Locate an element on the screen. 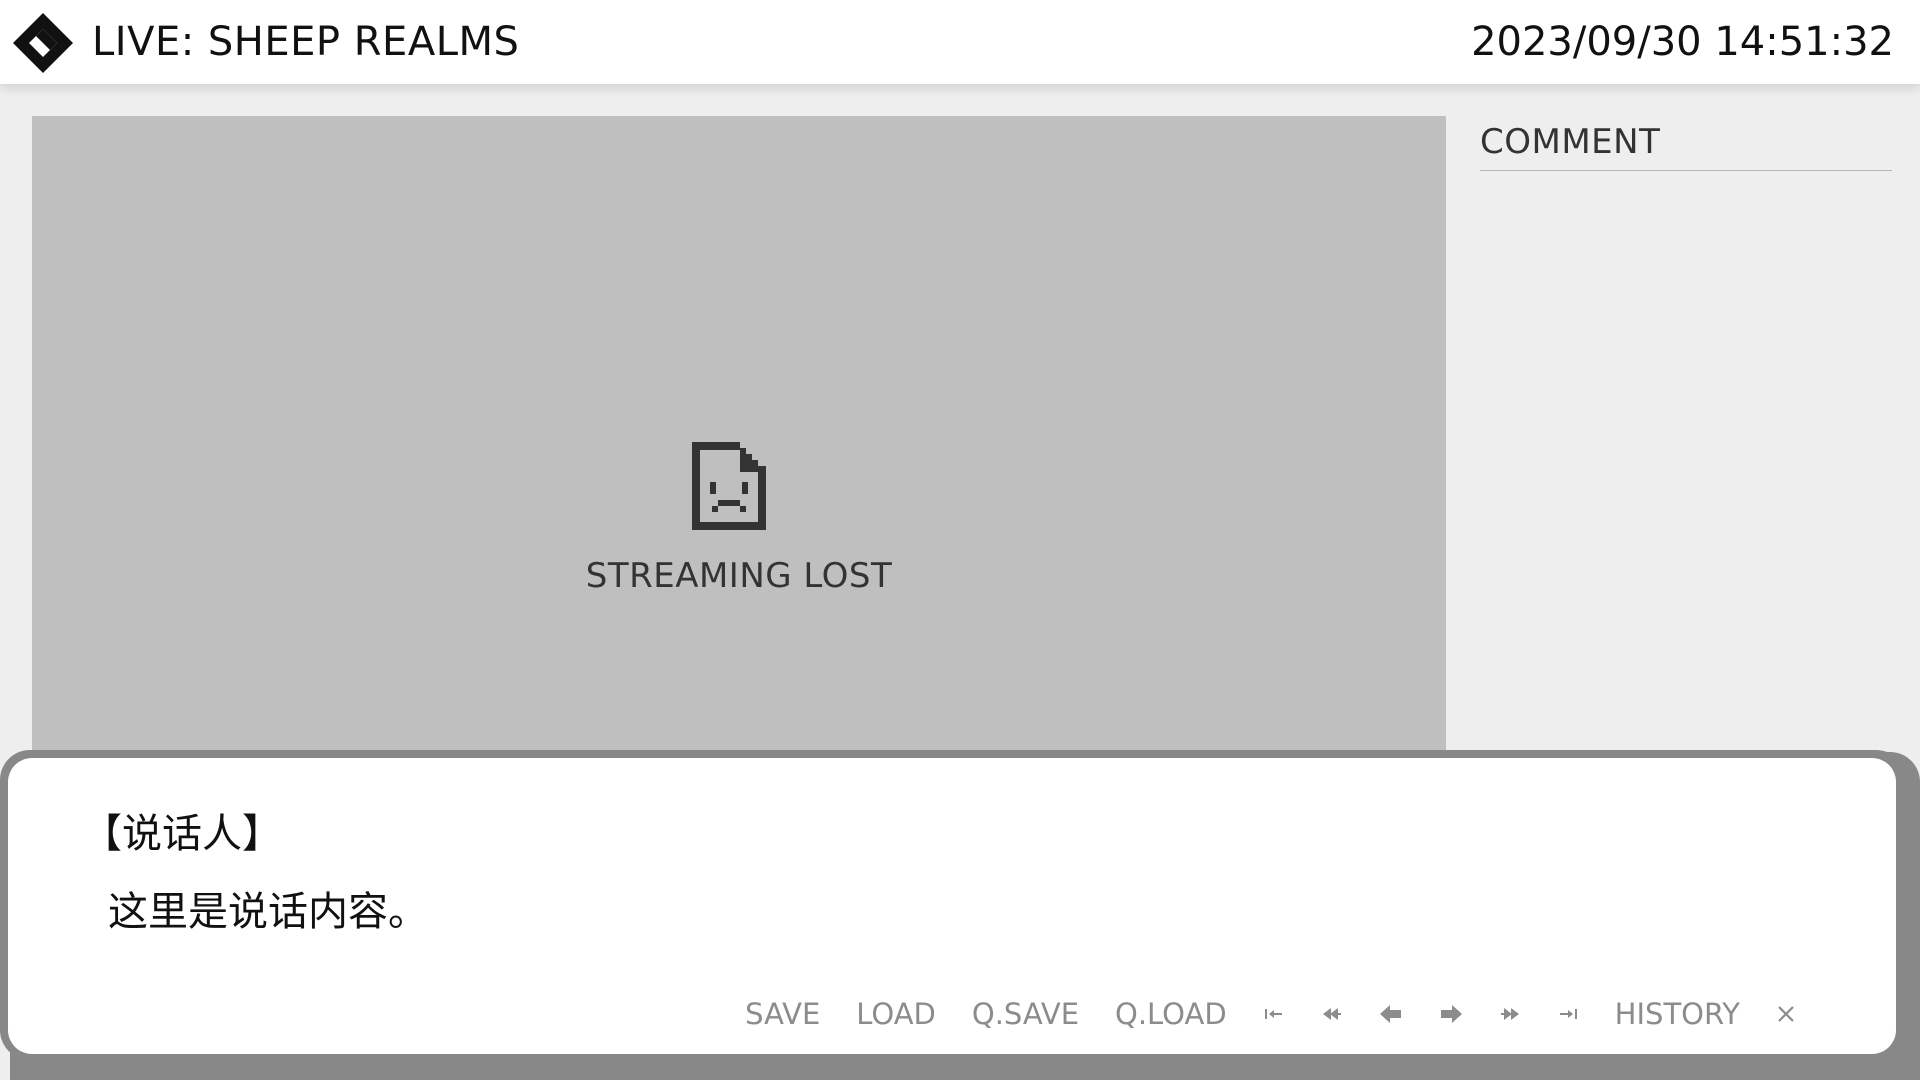 The height and width of the screenshot is (1080, 1920). comment-label: COMMENT is located at coordinates (1570, 142).